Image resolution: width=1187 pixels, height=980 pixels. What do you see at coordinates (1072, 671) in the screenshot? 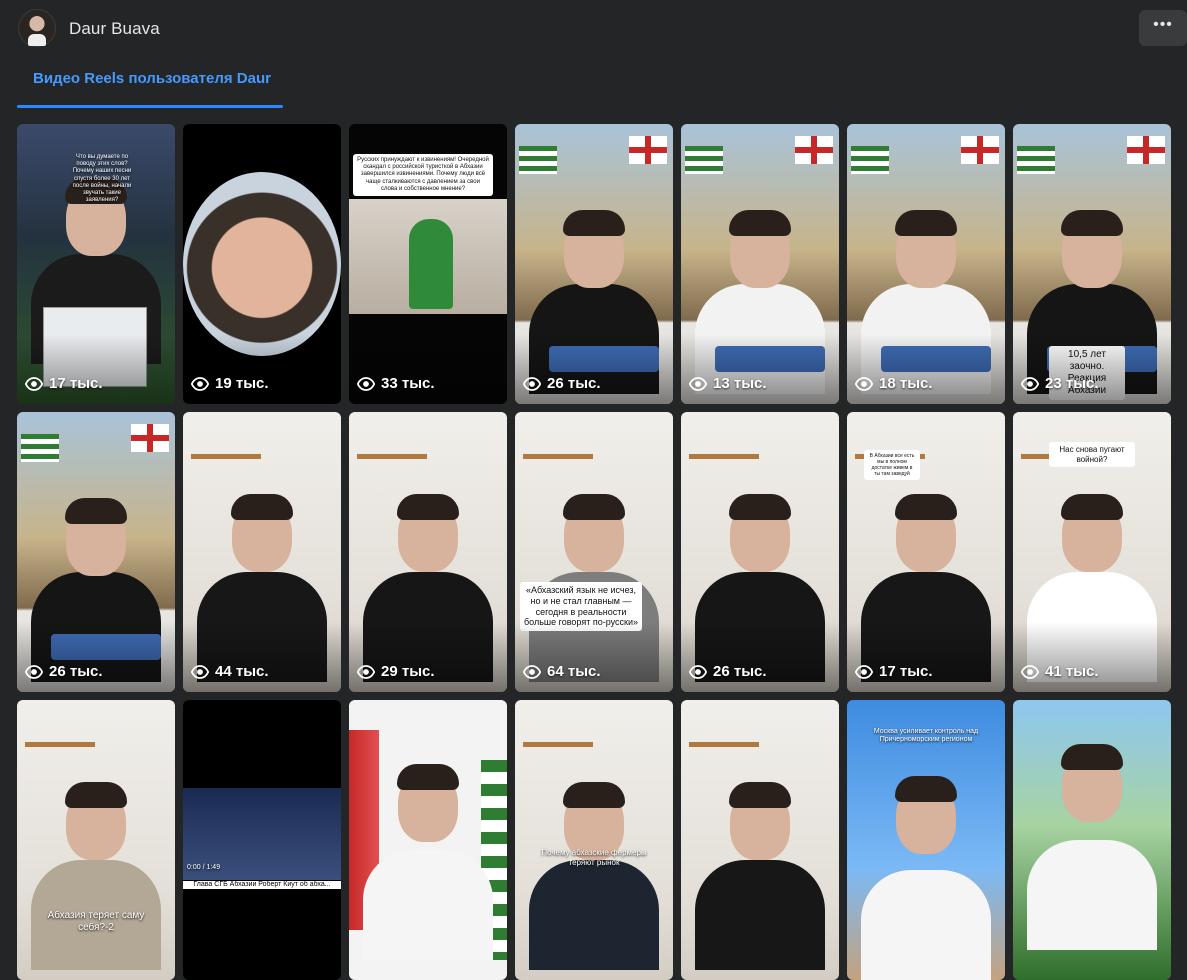
I see `view-count-label: 41 тыс.` at bounding box center [1072, 671].